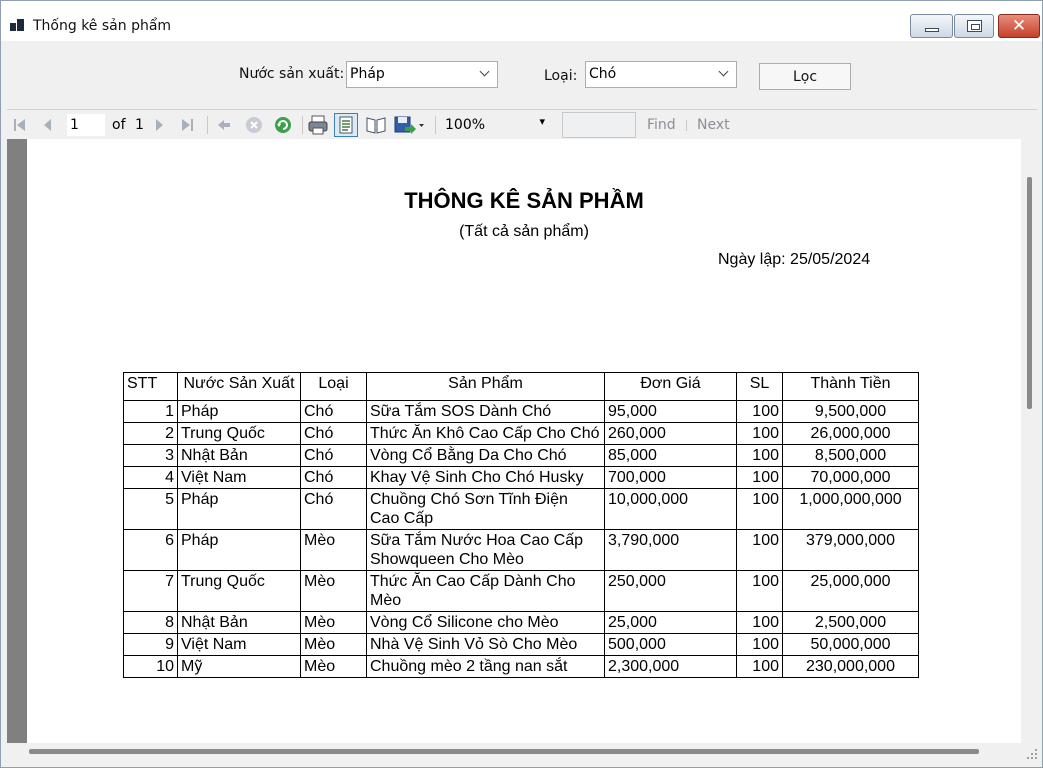 This screenshot has width=1043, height=768. I want to click on table-cell: Vòng Cổ Silicone cho Mèo, so click(485, 622).